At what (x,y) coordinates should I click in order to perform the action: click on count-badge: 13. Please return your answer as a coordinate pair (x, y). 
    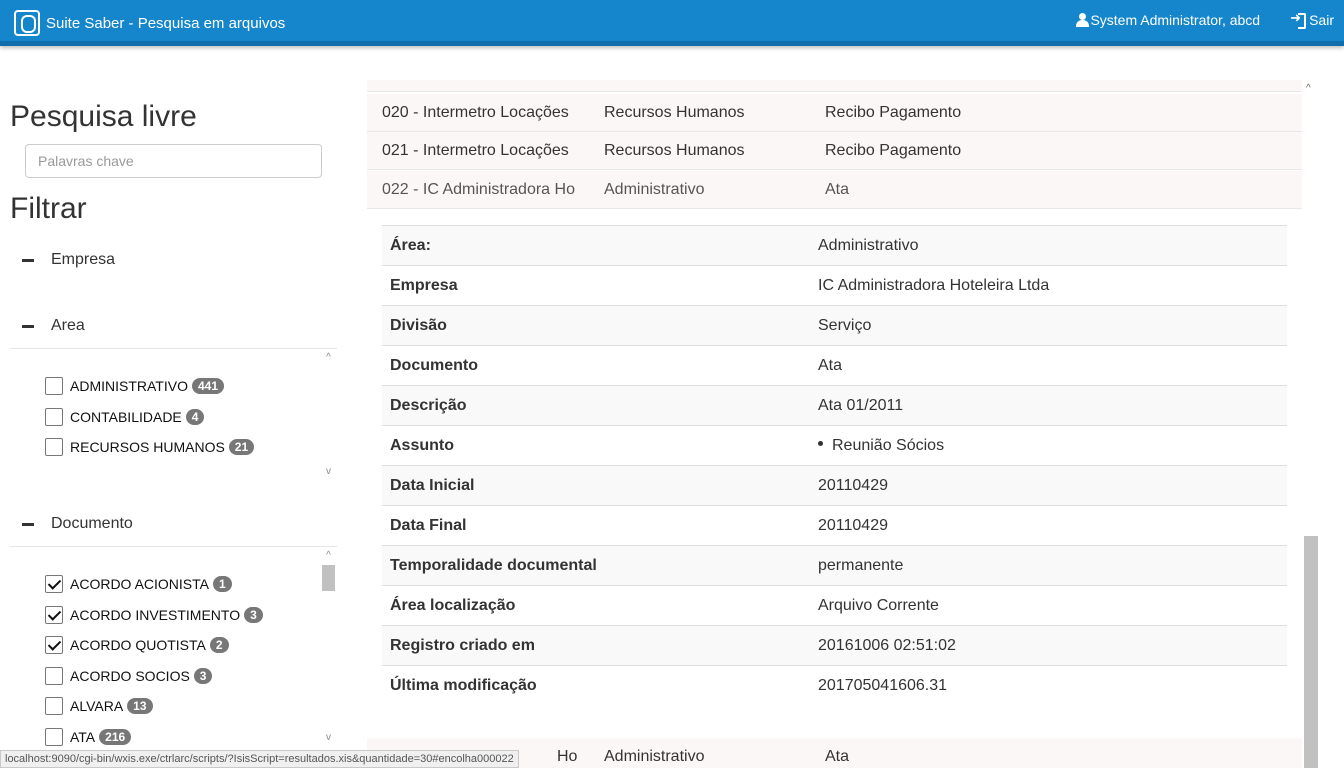
    Looking at the image, I should click on (140, 706).